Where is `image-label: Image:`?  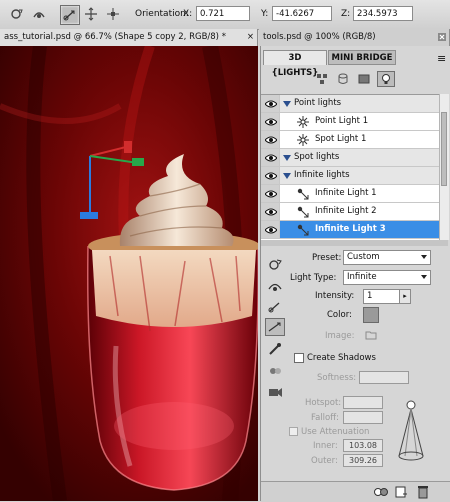
image-label: Image: is located at coordinates (340, 336).